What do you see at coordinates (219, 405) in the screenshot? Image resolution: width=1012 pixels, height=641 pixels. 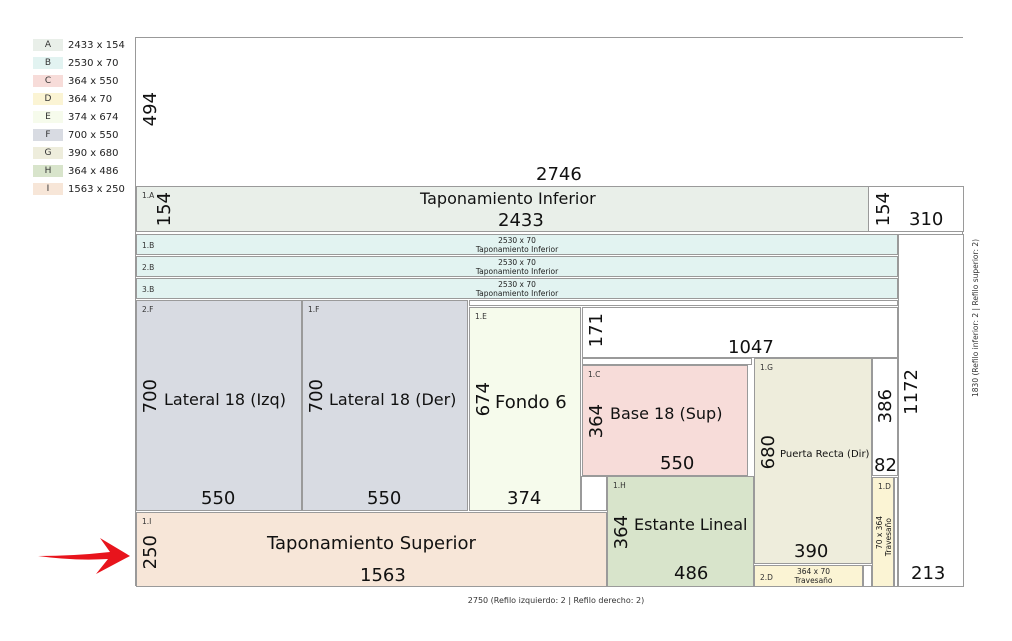 I see `piece-2F: 2.F 700 Lateral 18 (Izq) 550` at bounding box center [219, 405].